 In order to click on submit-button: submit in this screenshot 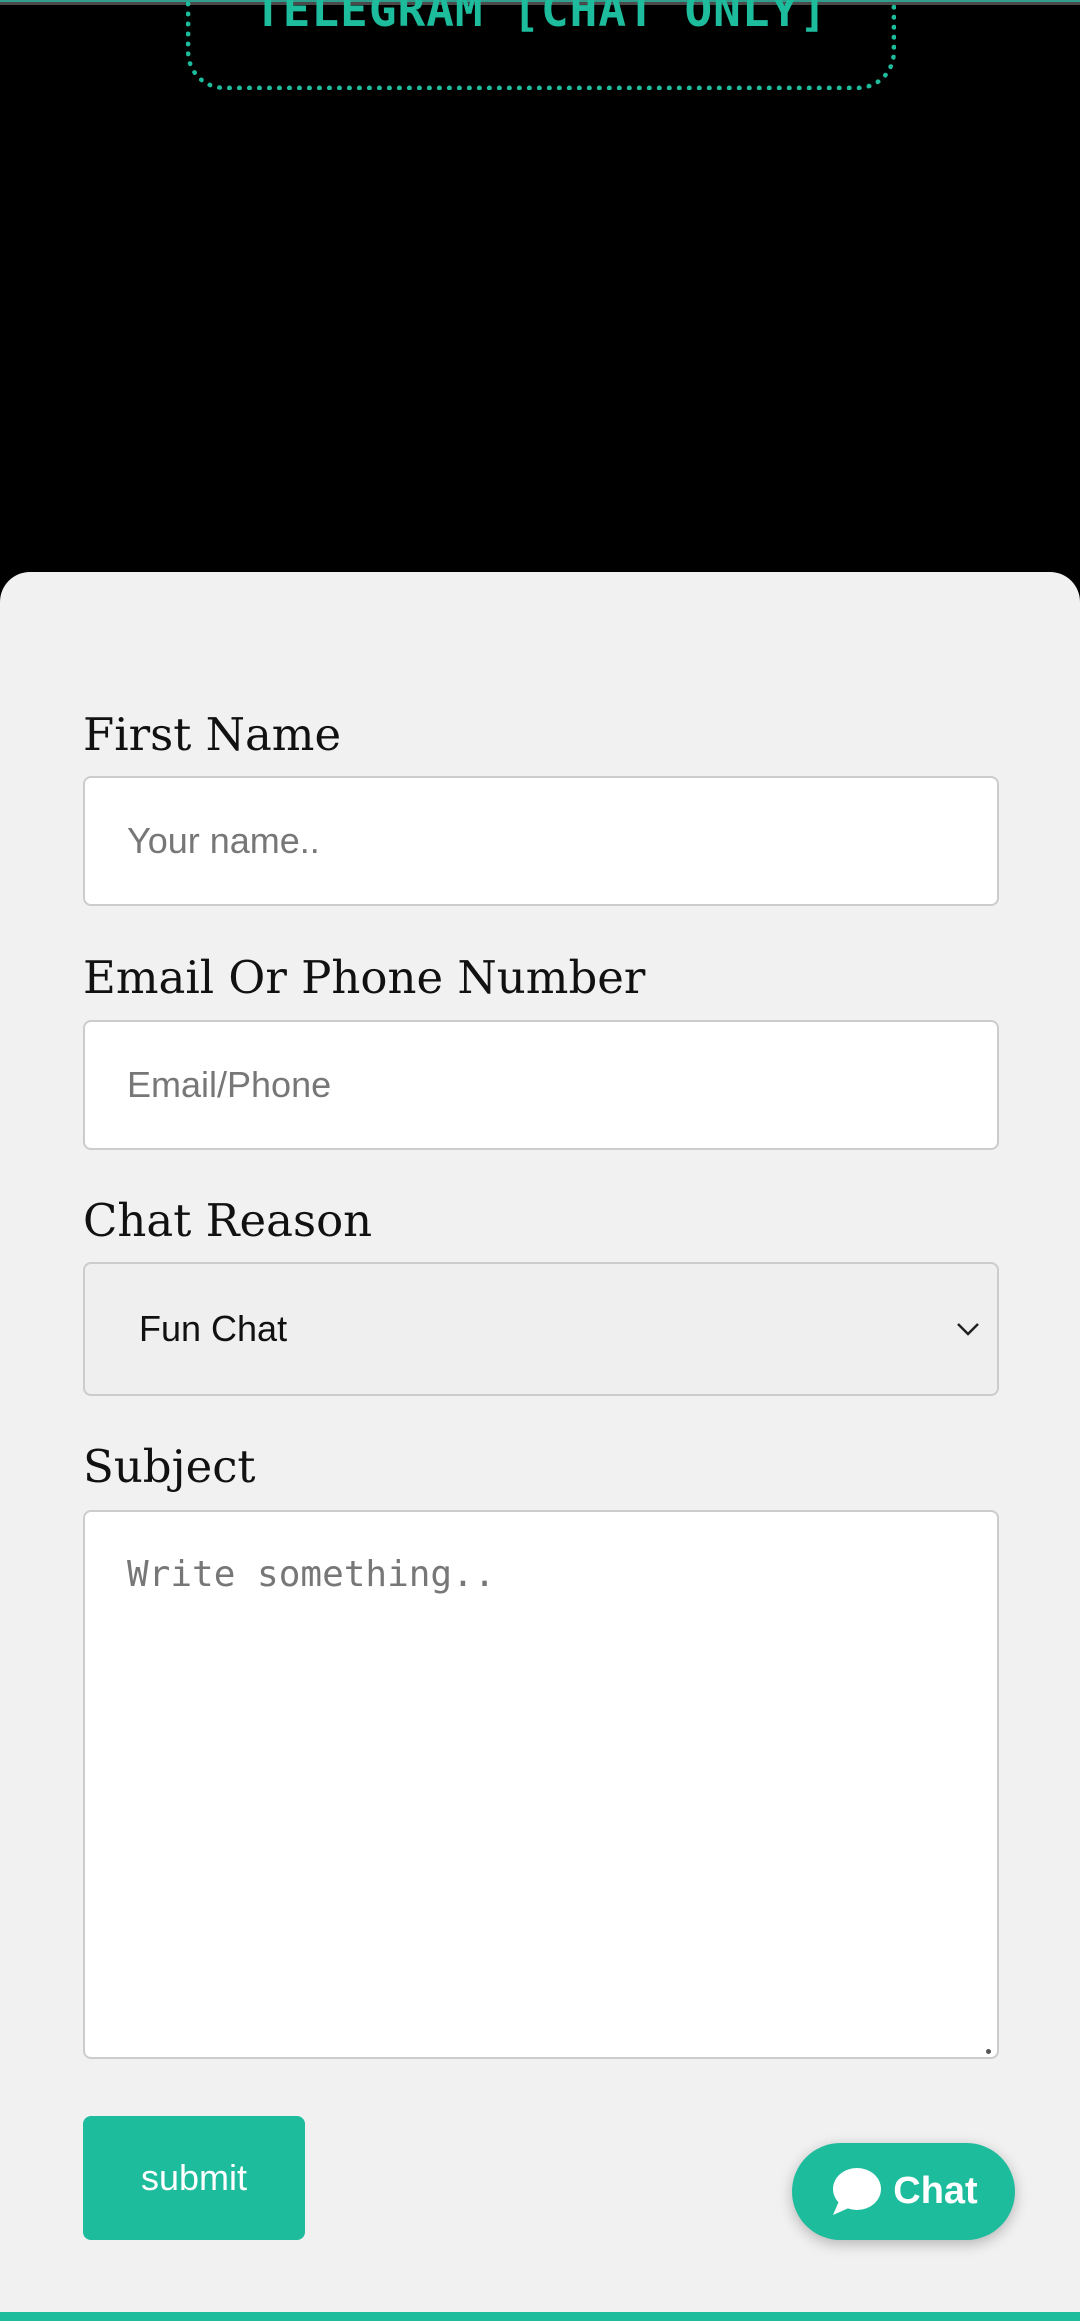, I will do `click(194, 2178)`.